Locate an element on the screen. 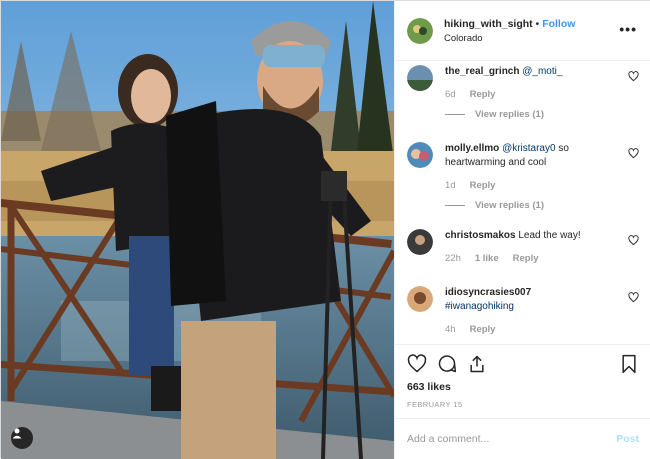  comment-age: 4h is located at coordinates (450, 329).